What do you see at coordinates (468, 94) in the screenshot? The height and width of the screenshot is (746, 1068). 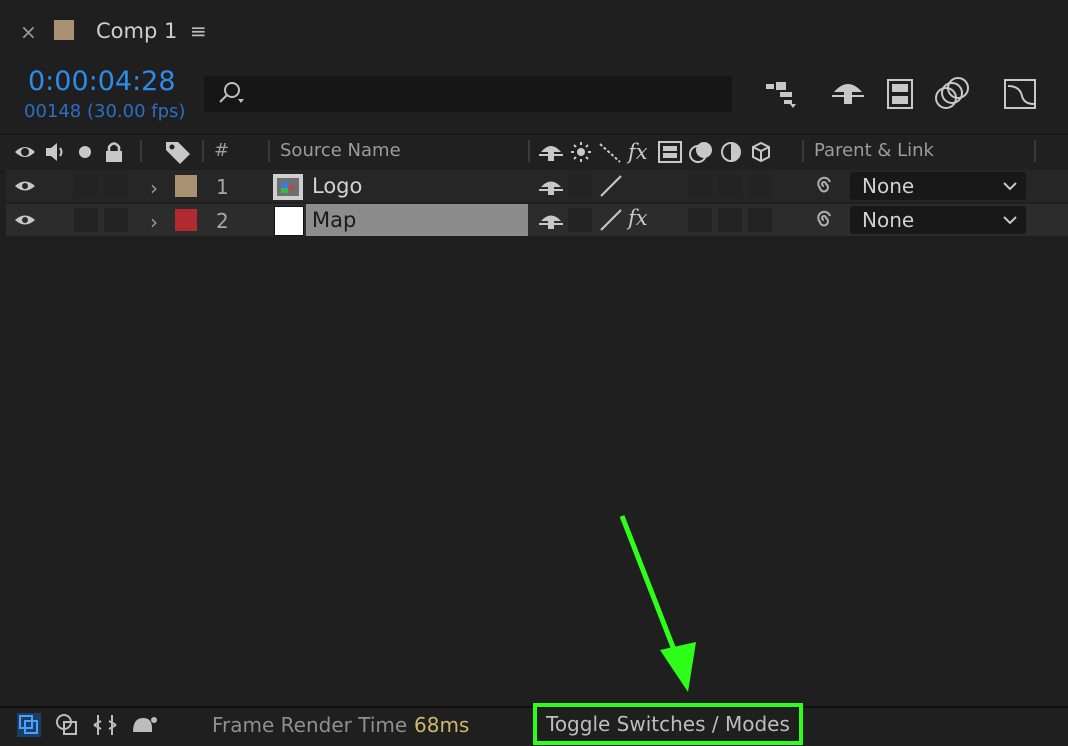 I see `layer-search-input` at bounding box center [468, 94].